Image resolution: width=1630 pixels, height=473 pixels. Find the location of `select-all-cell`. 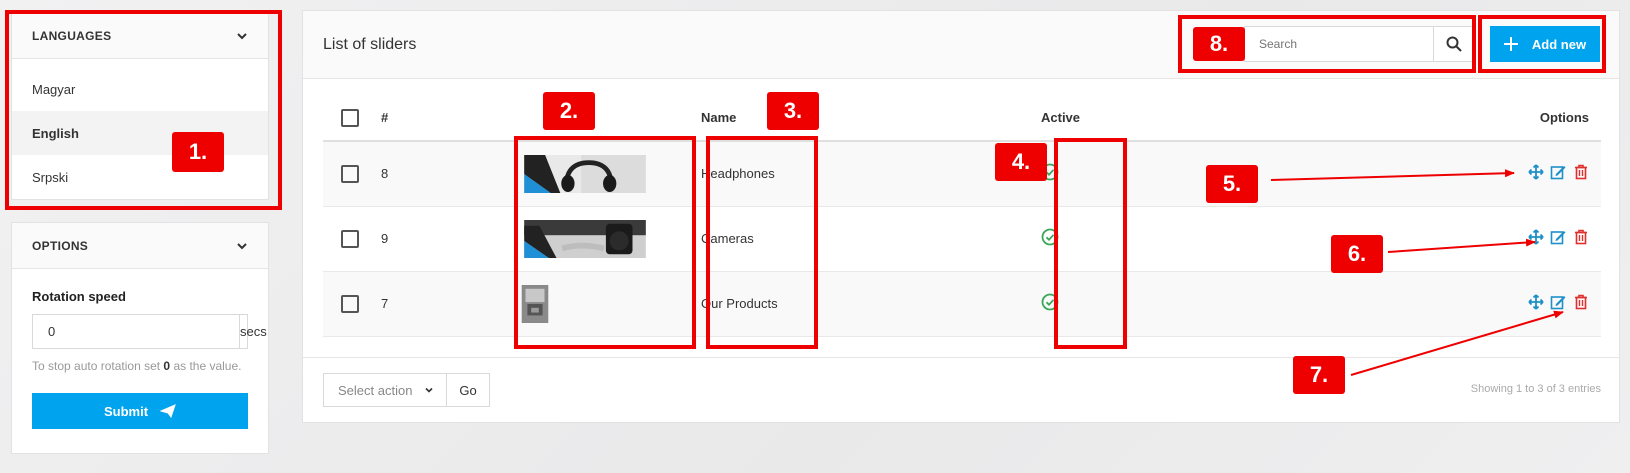

select-all-cell is located at coordinates (352, 118).